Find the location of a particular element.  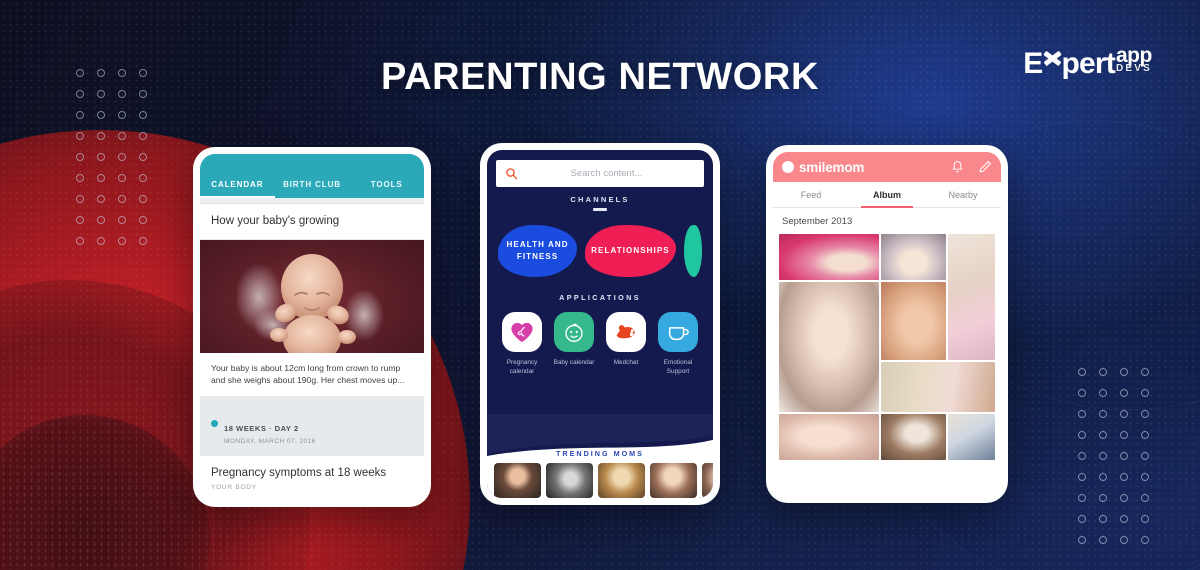

album-month-label: September 2013 is located at coordinates (887, 221).